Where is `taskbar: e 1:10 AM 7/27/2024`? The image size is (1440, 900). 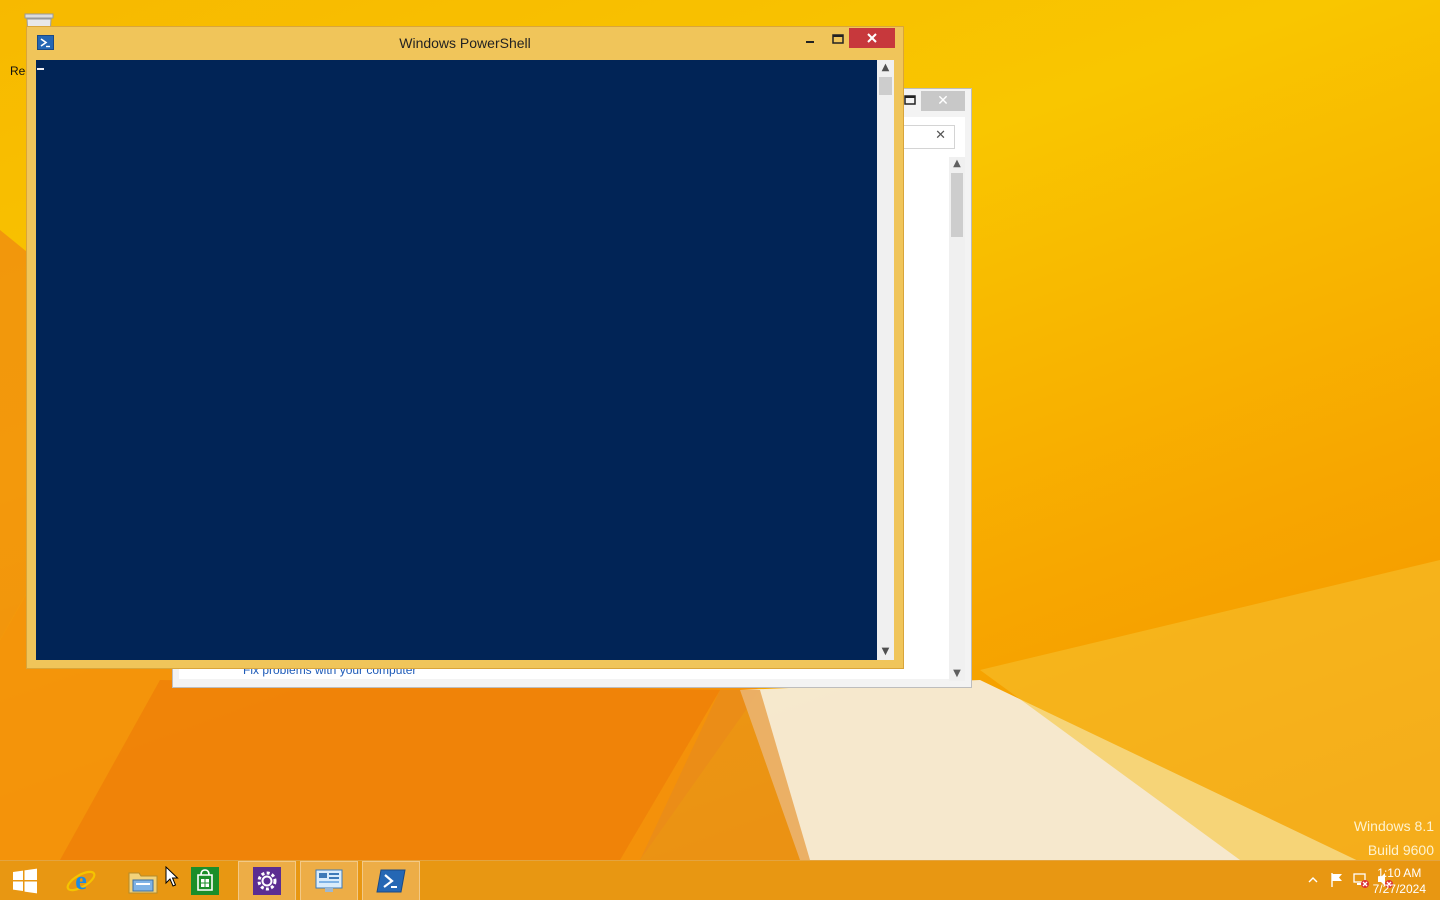 taskbar: e 1:10 AM 7/27/2024 is located at coordinates (720, 880).